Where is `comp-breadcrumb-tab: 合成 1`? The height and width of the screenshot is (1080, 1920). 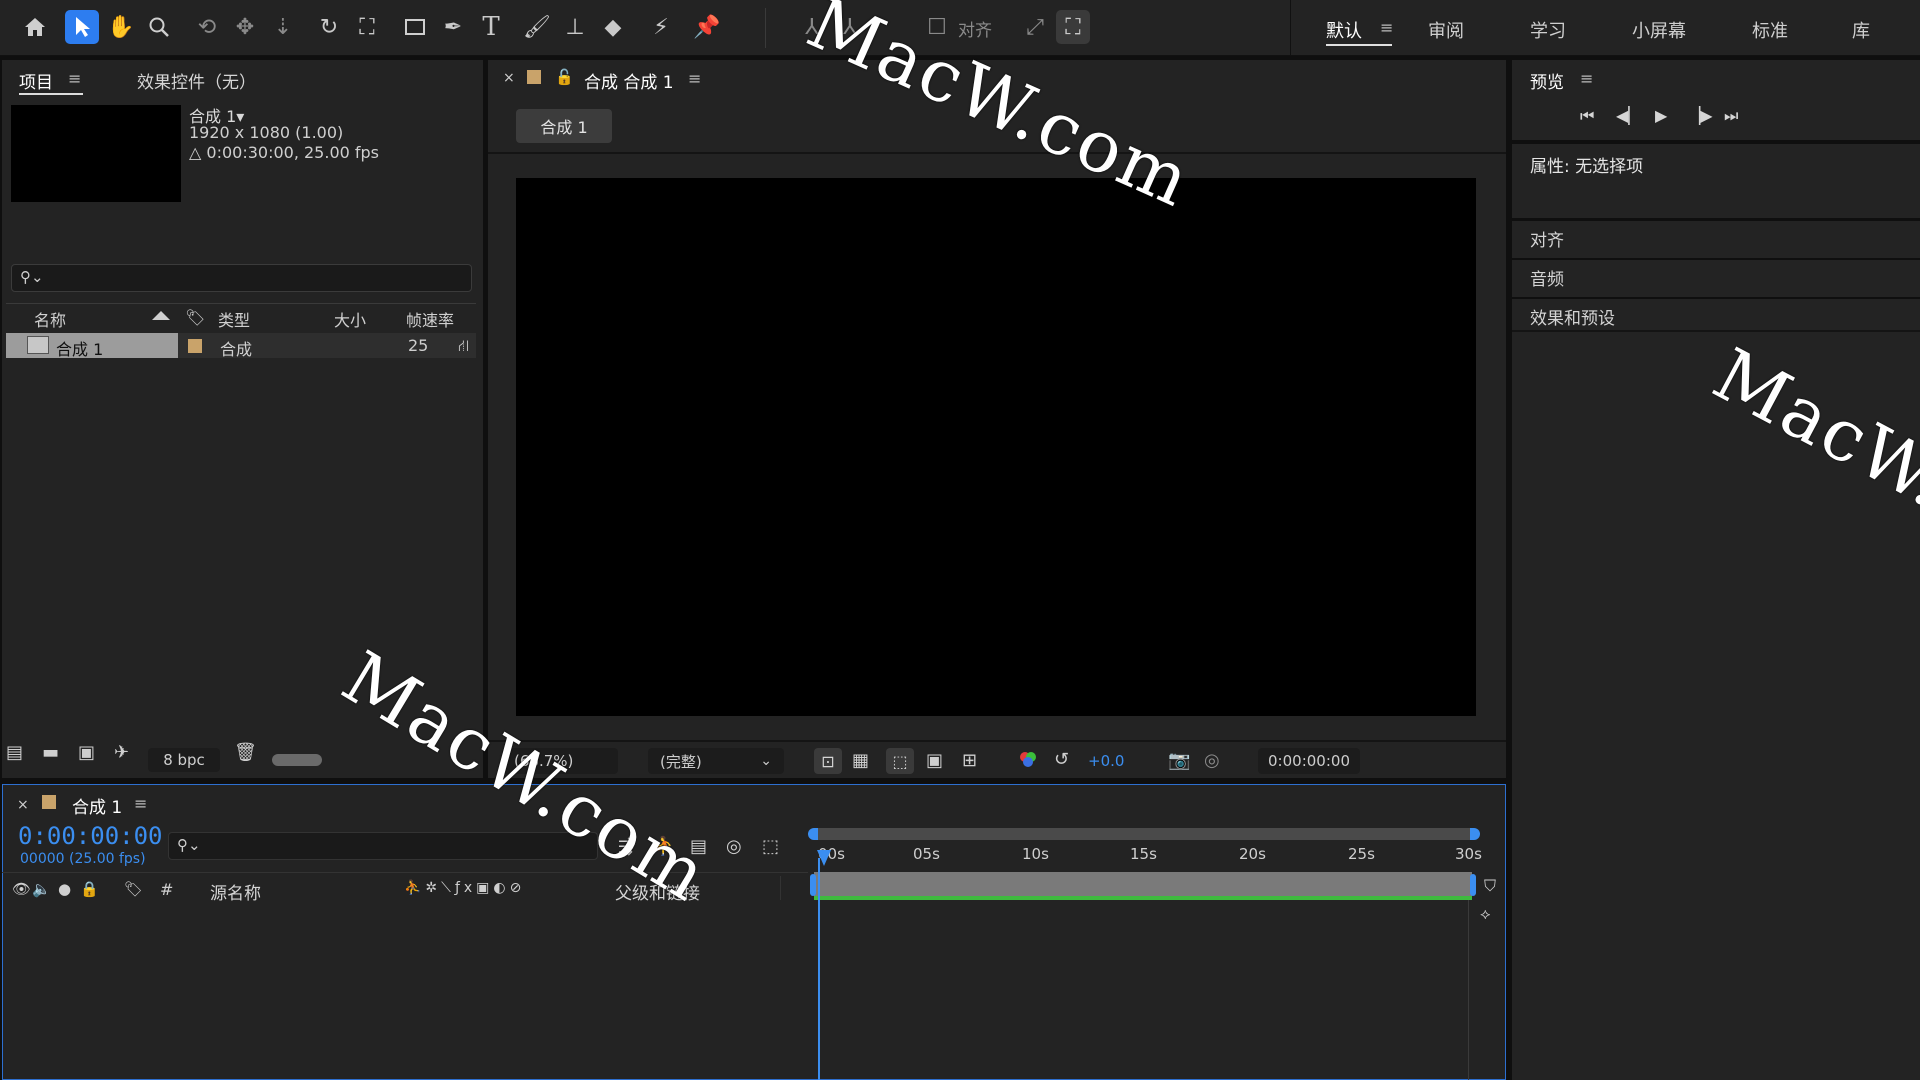
comp-breadcrumb-tab: 合成 1 is located at coordinates (564, 126).